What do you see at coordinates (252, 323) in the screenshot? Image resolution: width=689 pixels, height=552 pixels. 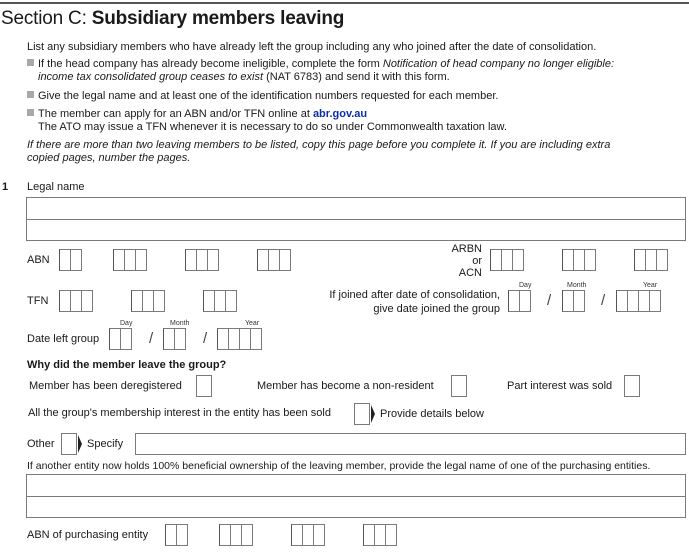 I see `left-year-label: Year` at bounding box center [252, 323].